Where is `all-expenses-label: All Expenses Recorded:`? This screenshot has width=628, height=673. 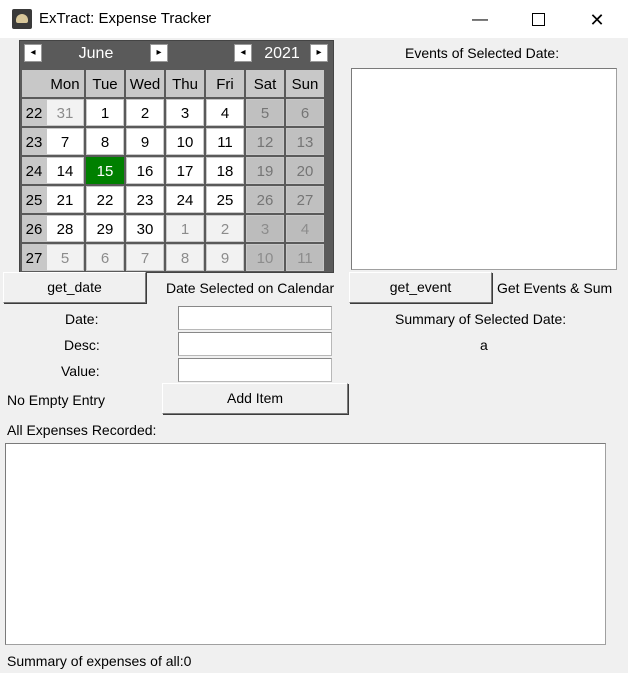
all-expenses-label: All Expenses Recorded: is located at coordinates (82, 430).